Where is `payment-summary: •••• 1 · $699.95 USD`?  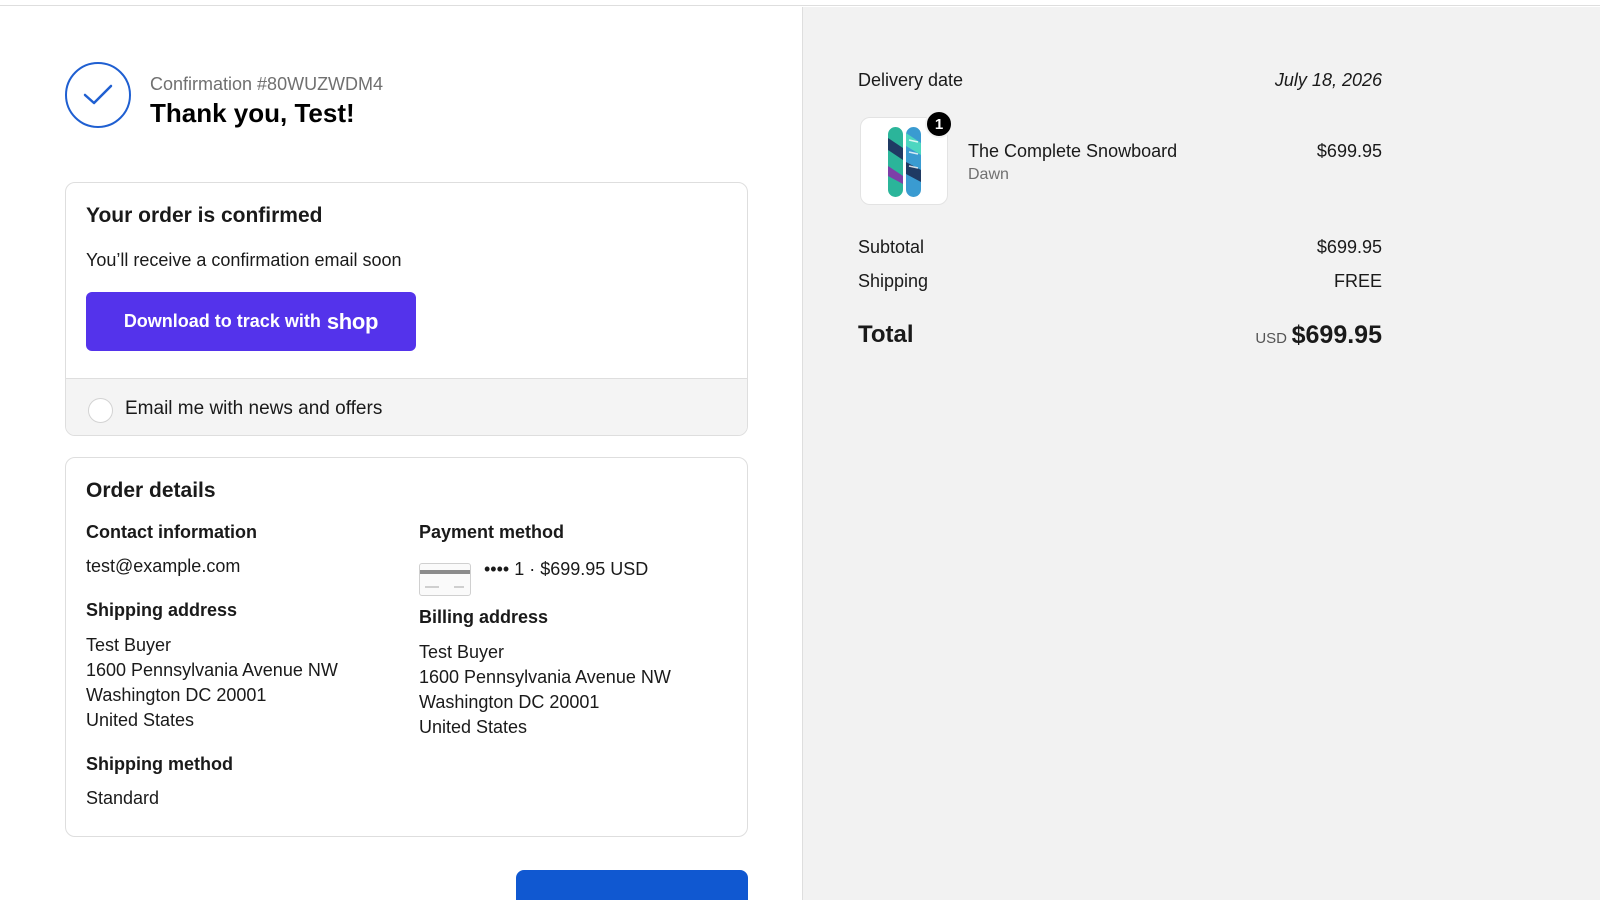
payment-summary: •••• 1 · $699.95 USD is located at coordinates (566, 569).